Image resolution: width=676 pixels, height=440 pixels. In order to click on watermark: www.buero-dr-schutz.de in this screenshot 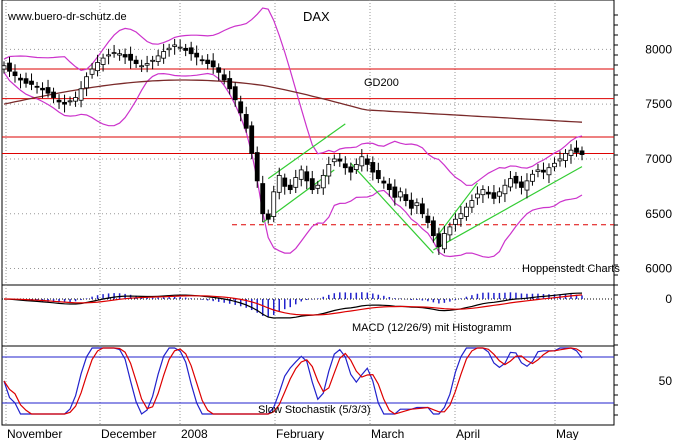, I will do `click(67, 17)`.